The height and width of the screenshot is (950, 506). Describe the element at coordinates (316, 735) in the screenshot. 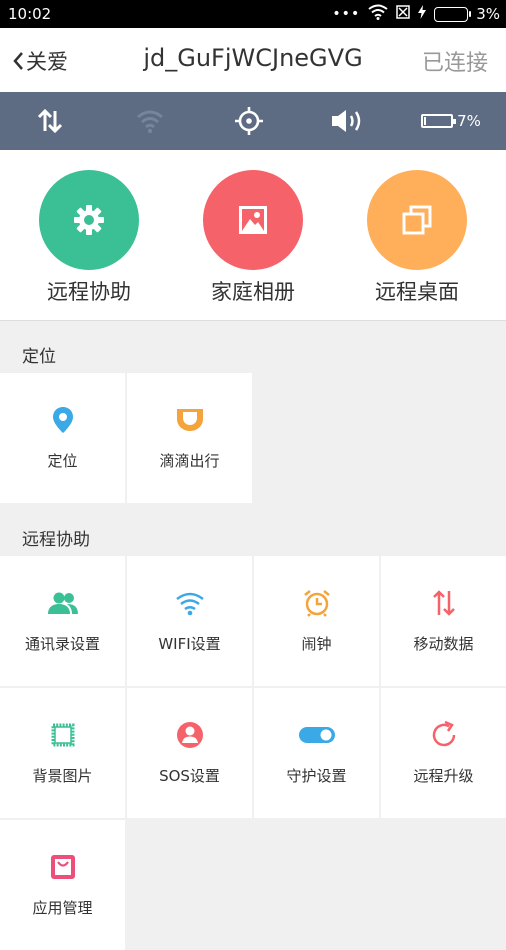

I see `toggle-icon` at that location.